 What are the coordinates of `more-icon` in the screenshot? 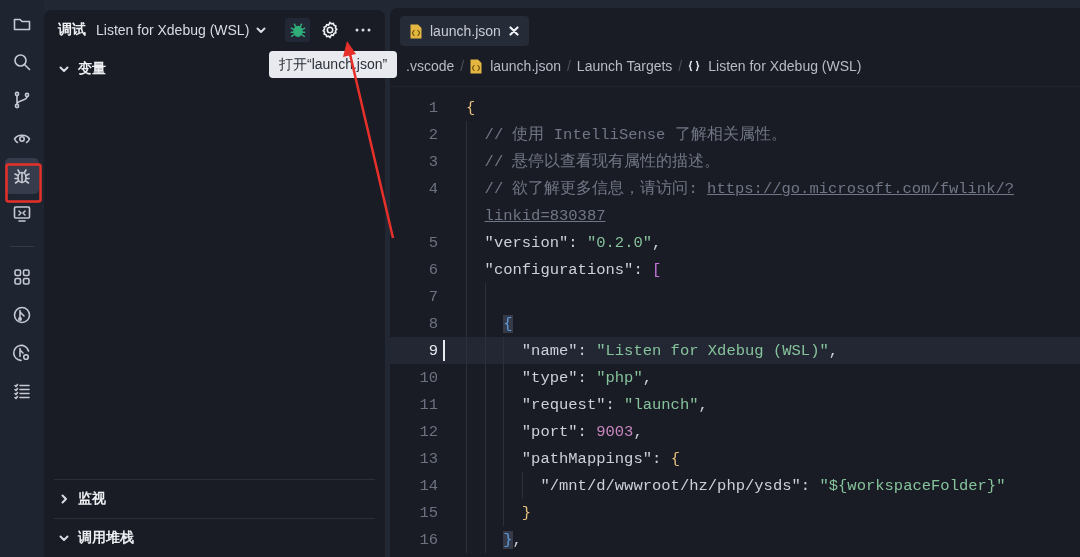 It's located at (362, 30).